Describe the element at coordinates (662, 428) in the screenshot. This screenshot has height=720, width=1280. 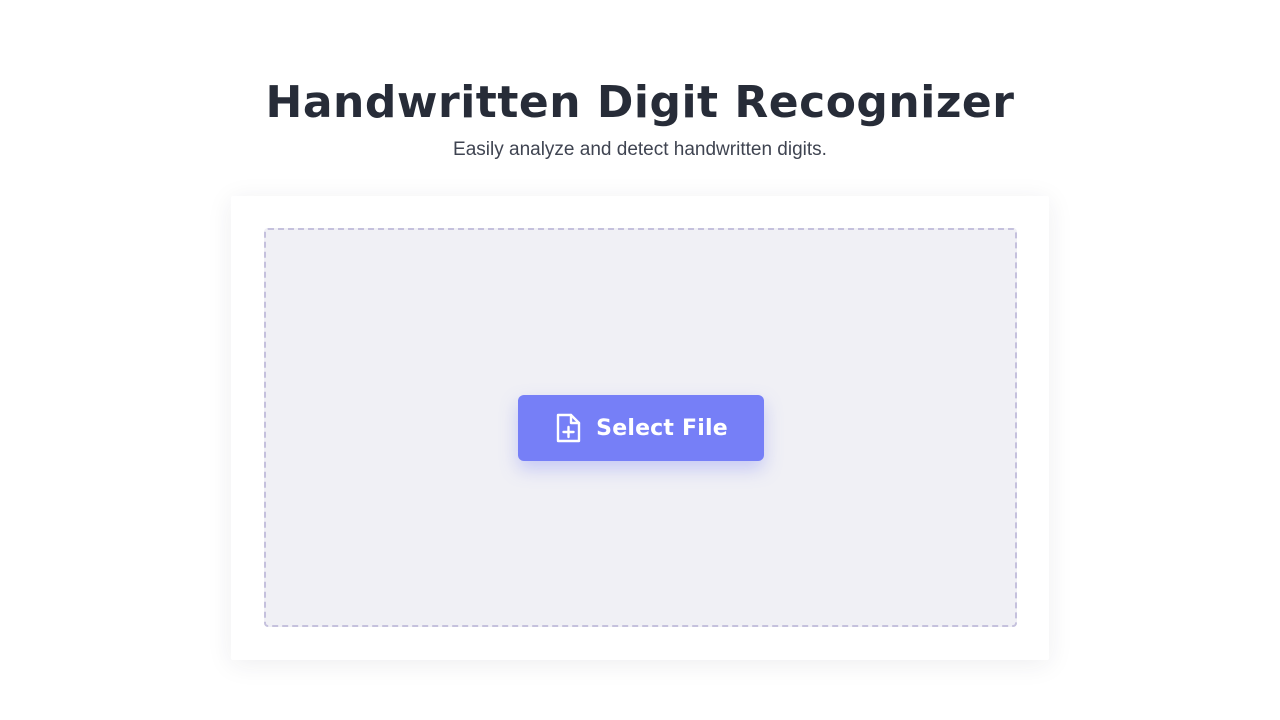
I see `select-file-label: Select File` at that location.